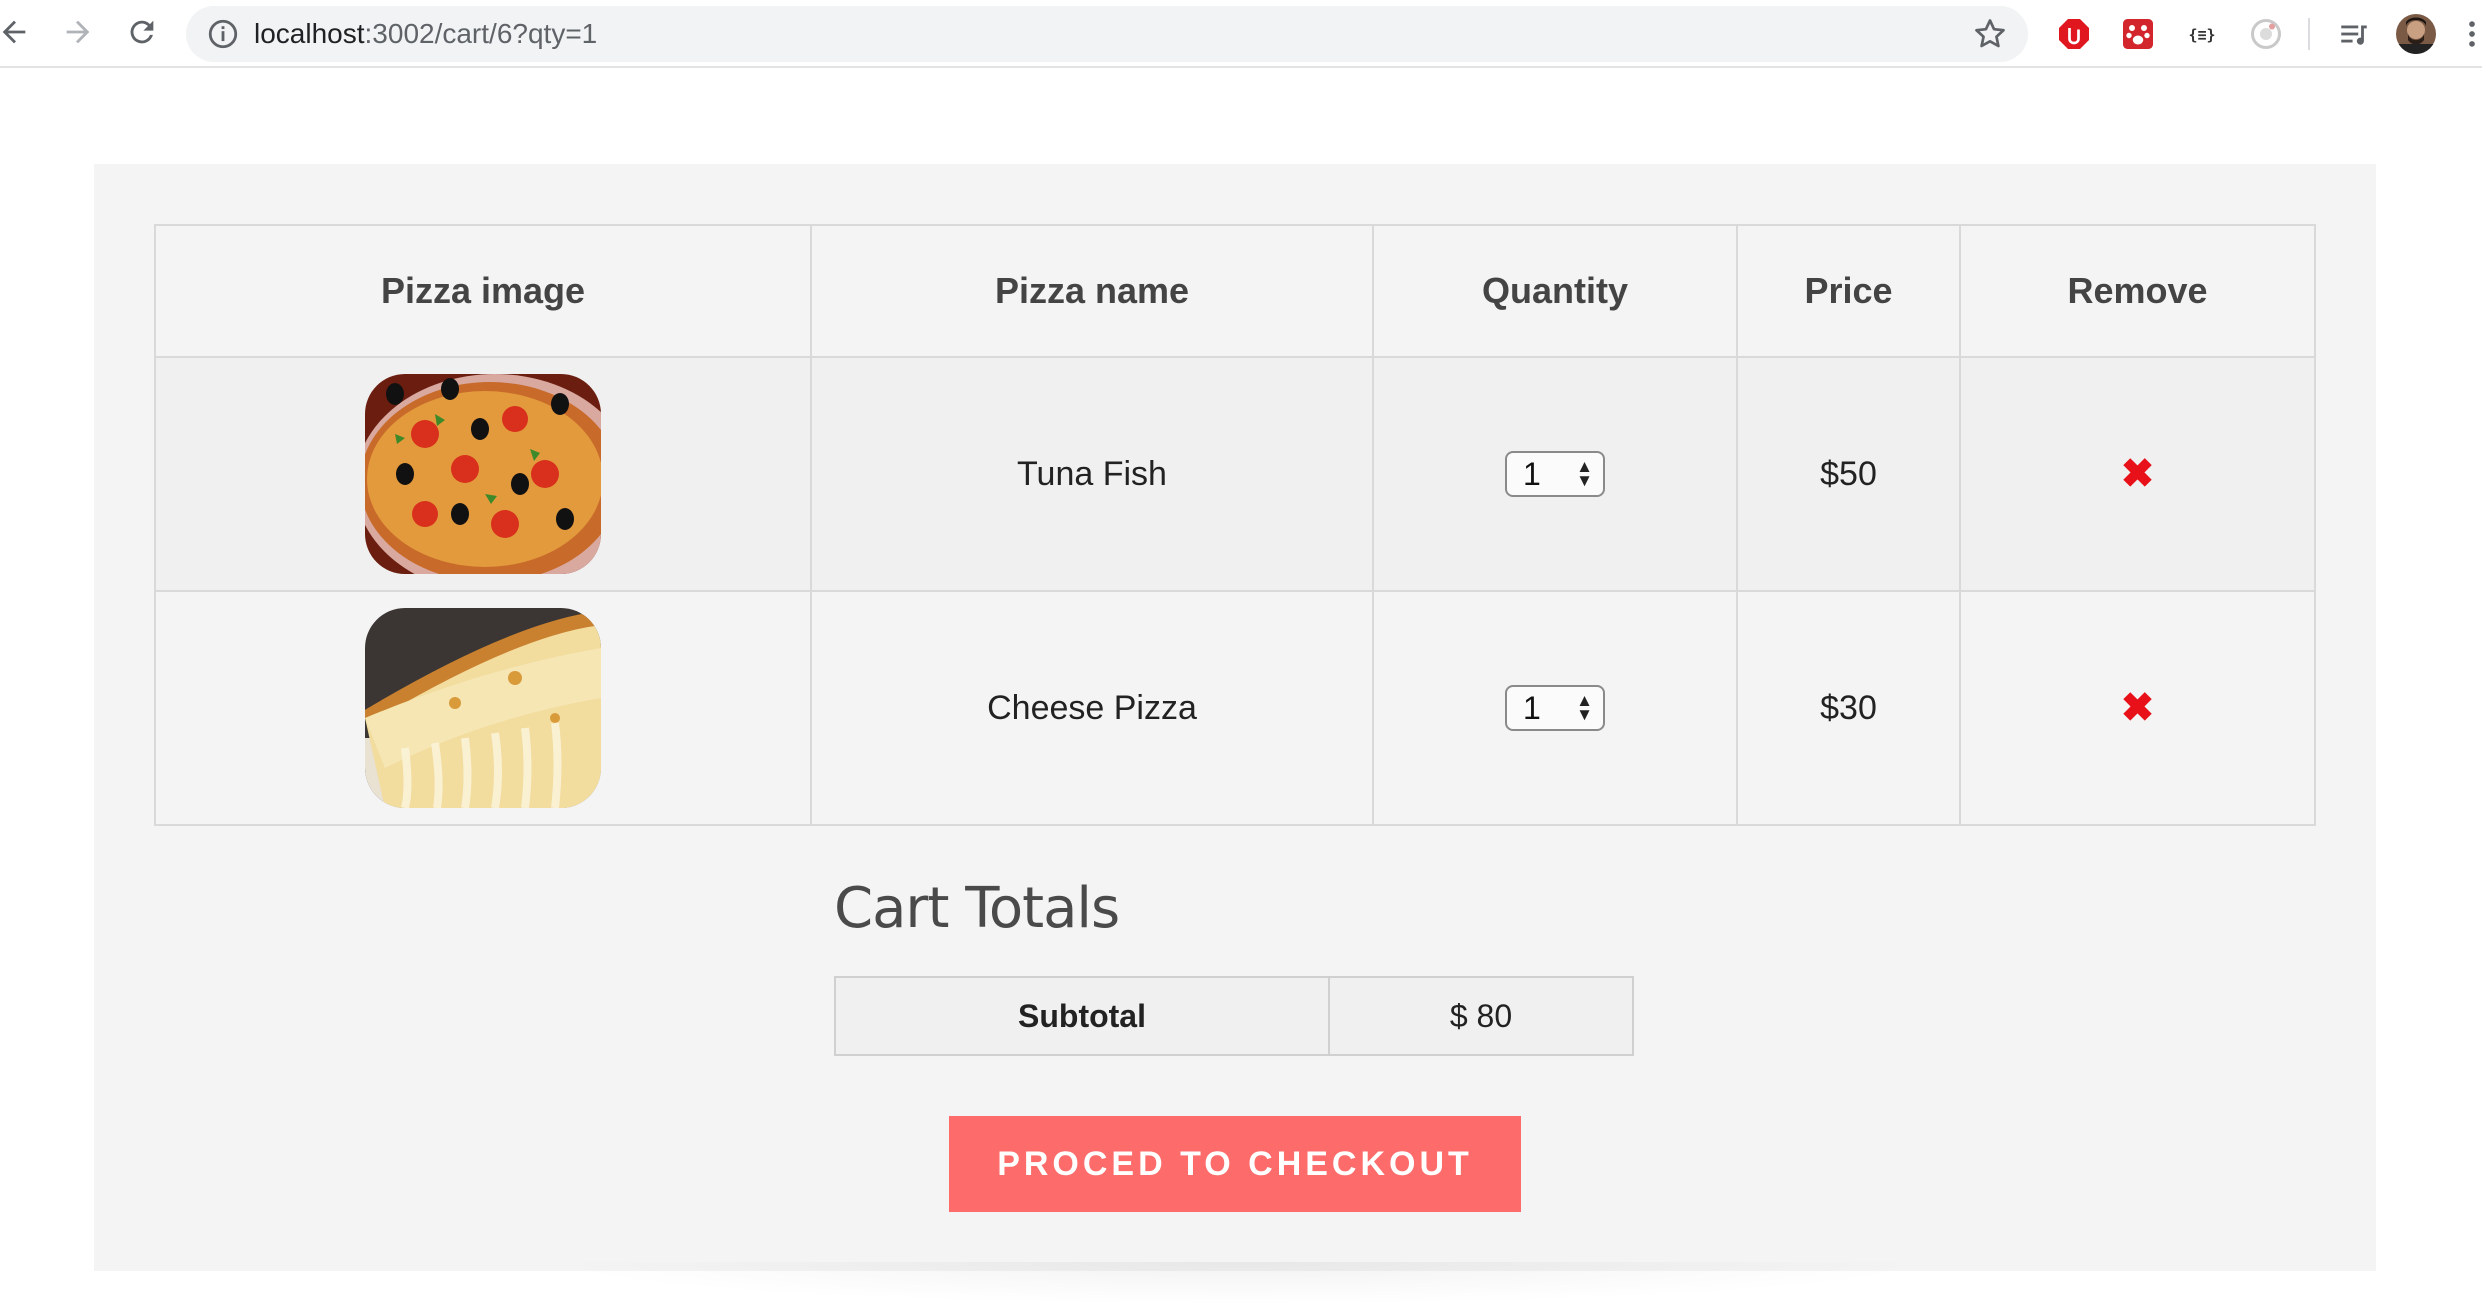 The height and width of the screenshot is (1305, 2482). What do you see at coordinates (2137, 291) in the screenshot?
I see `header-remove: Remove` at bounding box center [2137, 291].